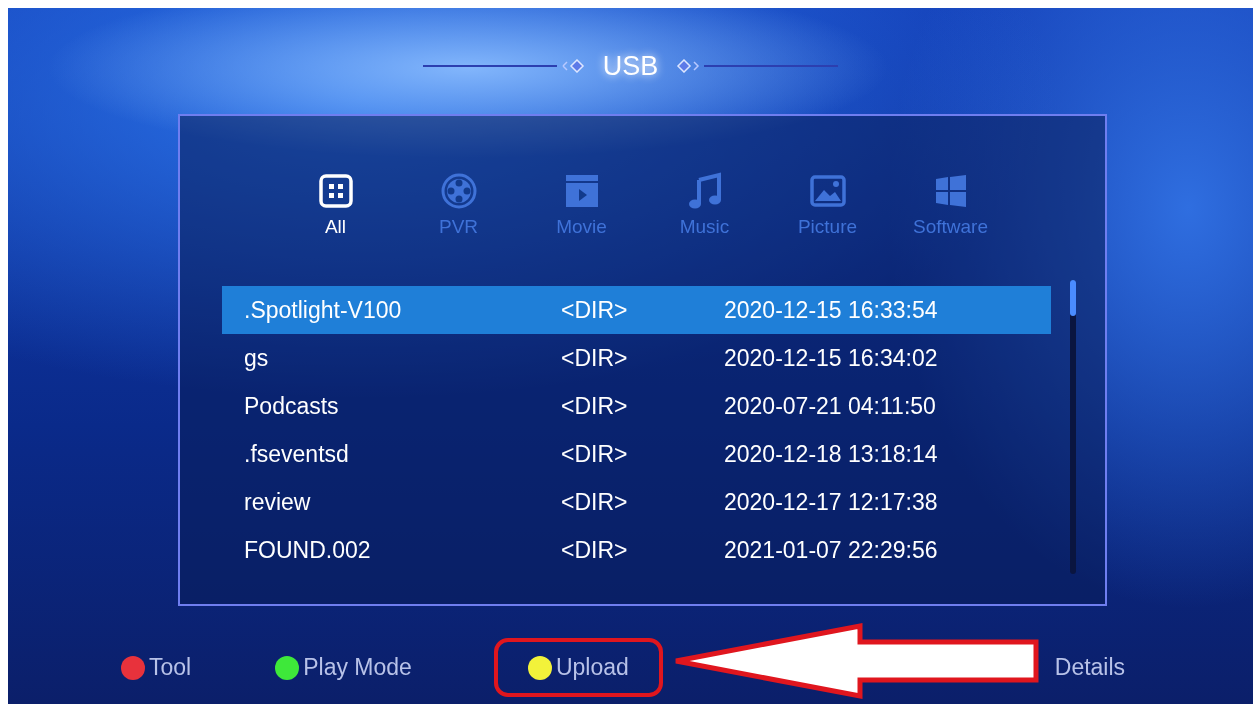 The image size is (1253, 704). What do you see at coordinates (636, 502) in the screenshot?
I see `file-row: review <DIR> 2020-12-17 12:17:38` at bounding box center [636, 502].